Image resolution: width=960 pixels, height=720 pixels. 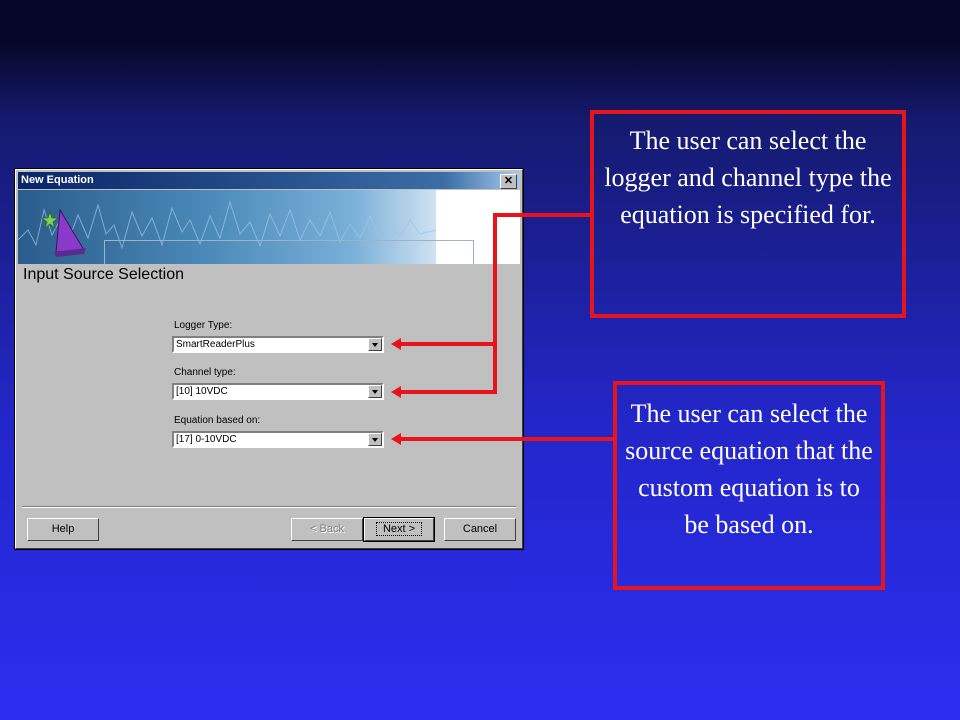 What do you see at coordinates (480, 529) in the screenshot?
I see `cancel-button: Cancel` at bounding box center [480, 529].